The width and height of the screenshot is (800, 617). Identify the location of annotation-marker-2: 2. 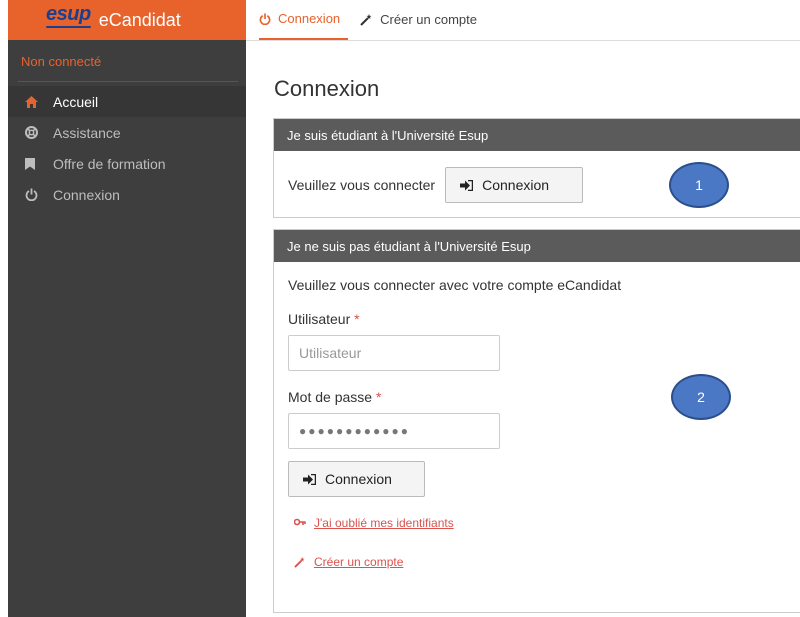
(701, 397).